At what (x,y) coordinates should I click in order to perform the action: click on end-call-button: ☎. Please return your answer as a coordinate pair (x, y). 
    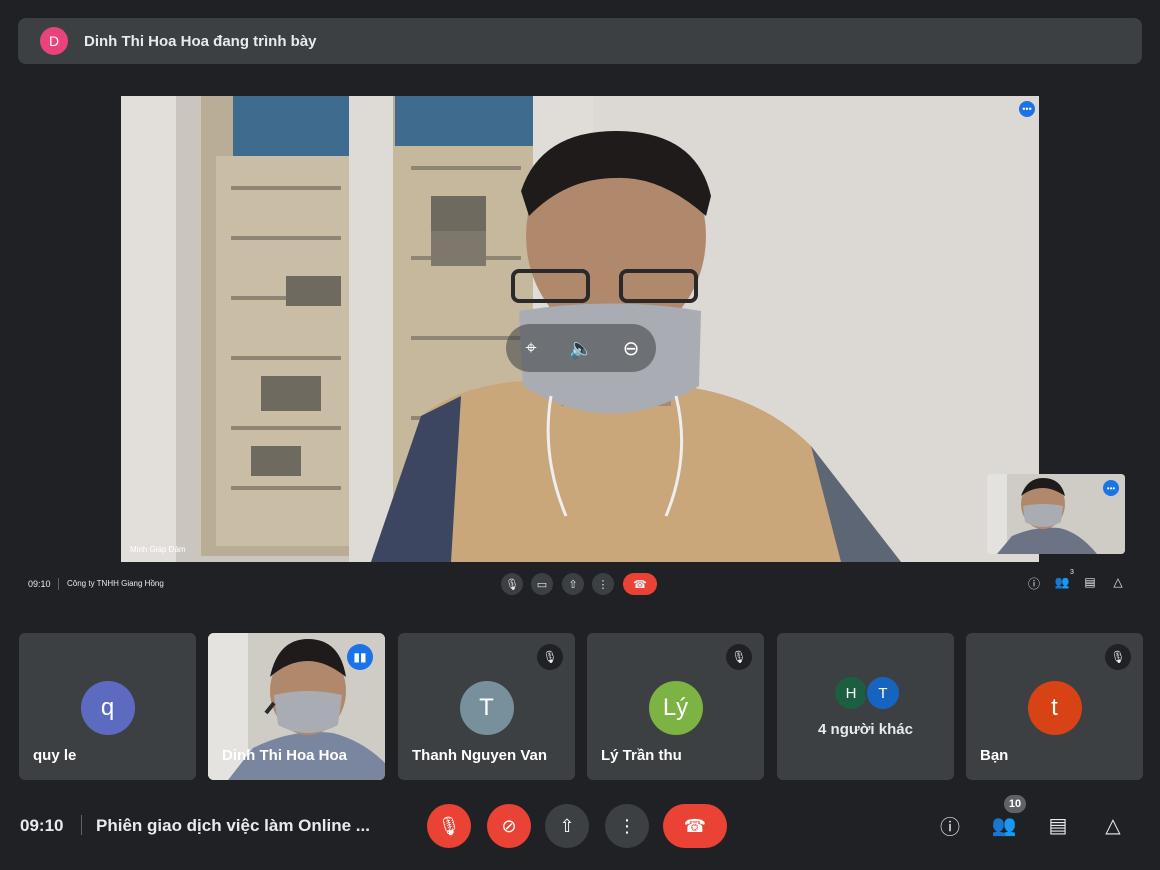
    Looking at the image, I should click on (695, 826).